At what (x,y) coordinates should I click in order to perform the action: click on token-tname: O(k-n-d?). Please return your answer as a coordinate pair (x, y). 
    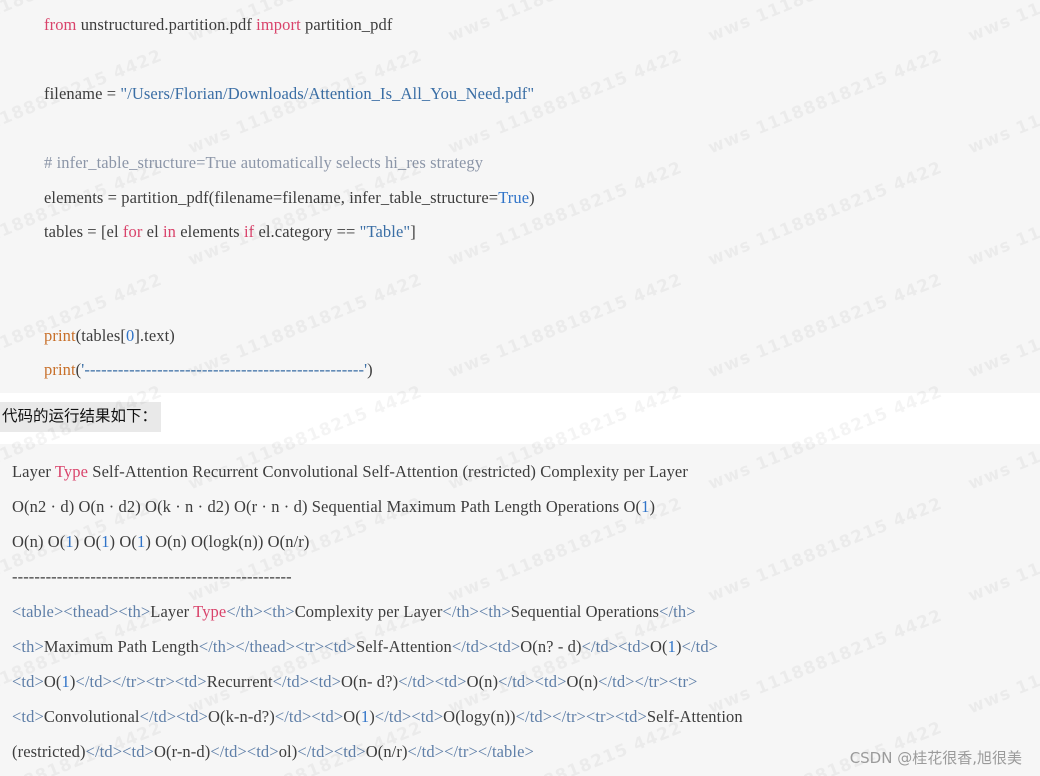
    Looking at the image, I should click on (241, 716).